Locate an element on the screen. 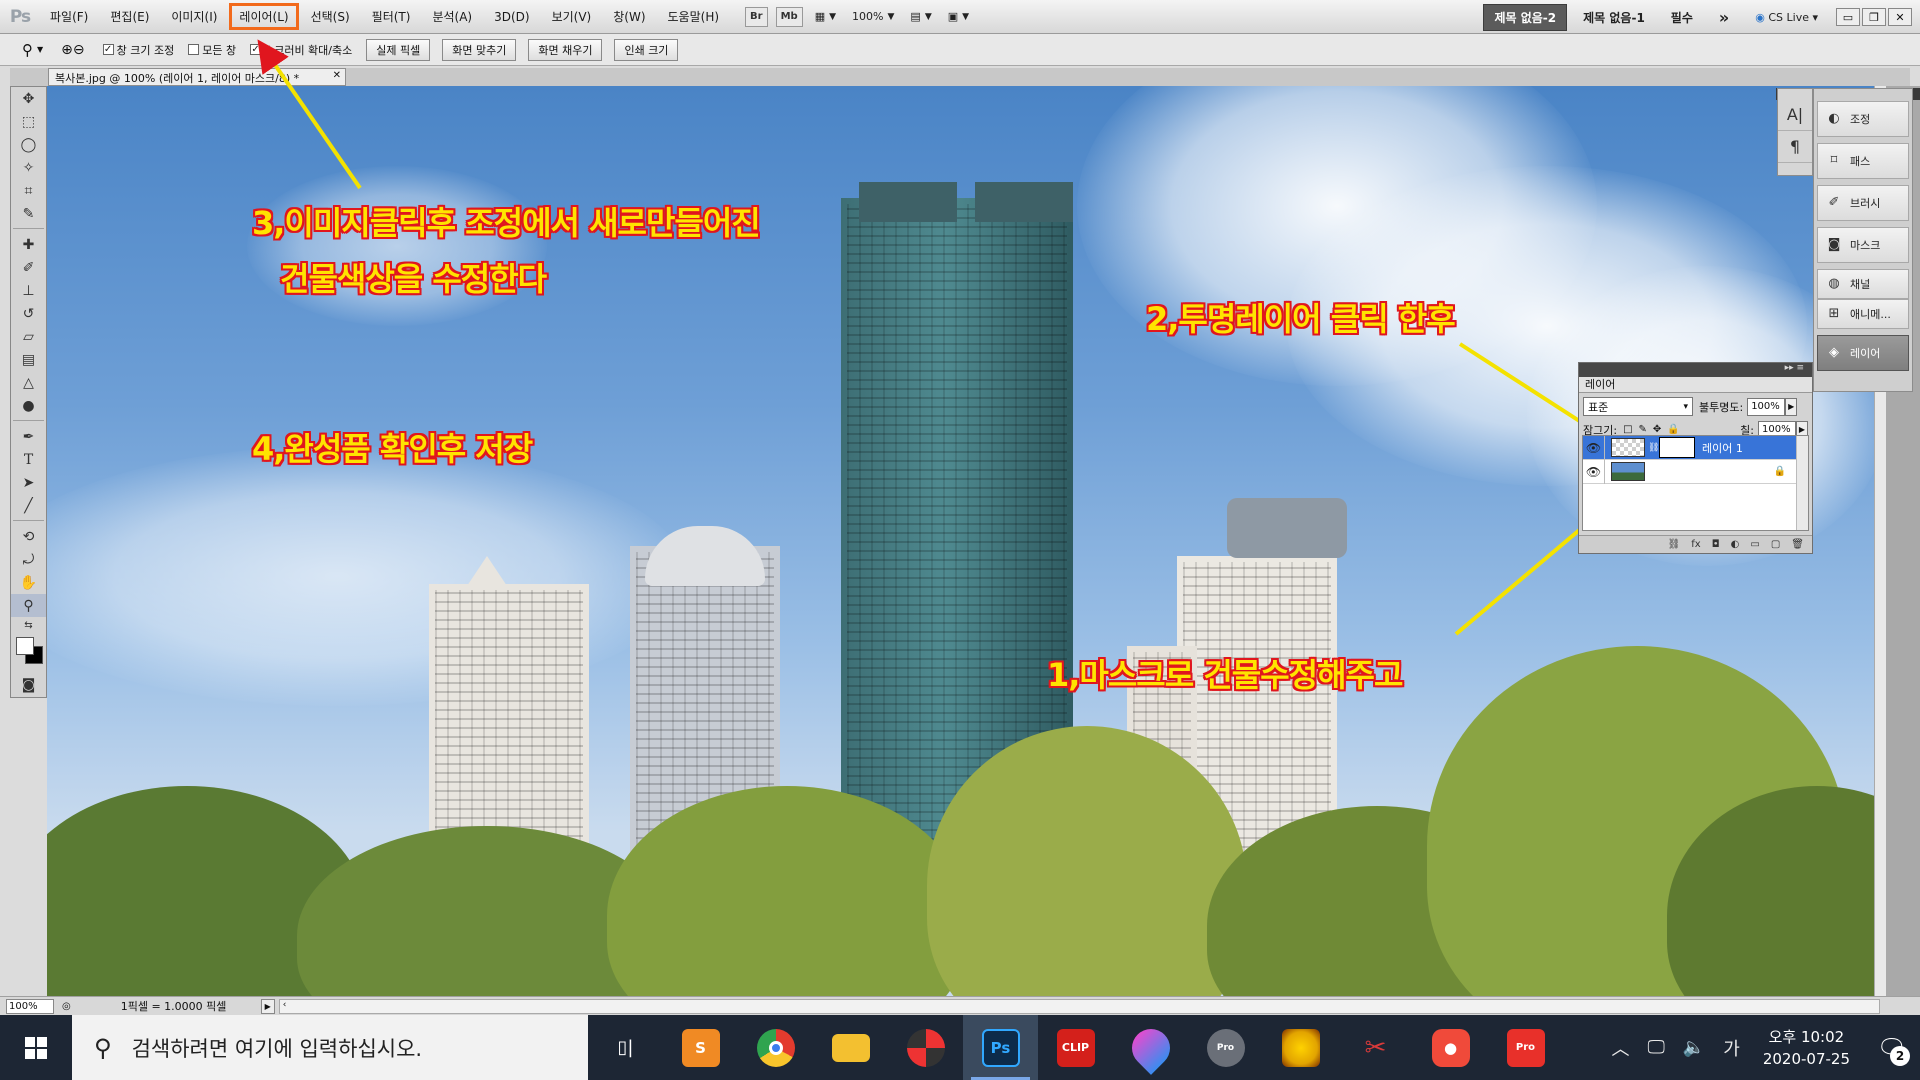 The height and width of the screenshot is (1080, 1920). paragraph-panel-icon: ¶ is located at coordinates (1795, 147).